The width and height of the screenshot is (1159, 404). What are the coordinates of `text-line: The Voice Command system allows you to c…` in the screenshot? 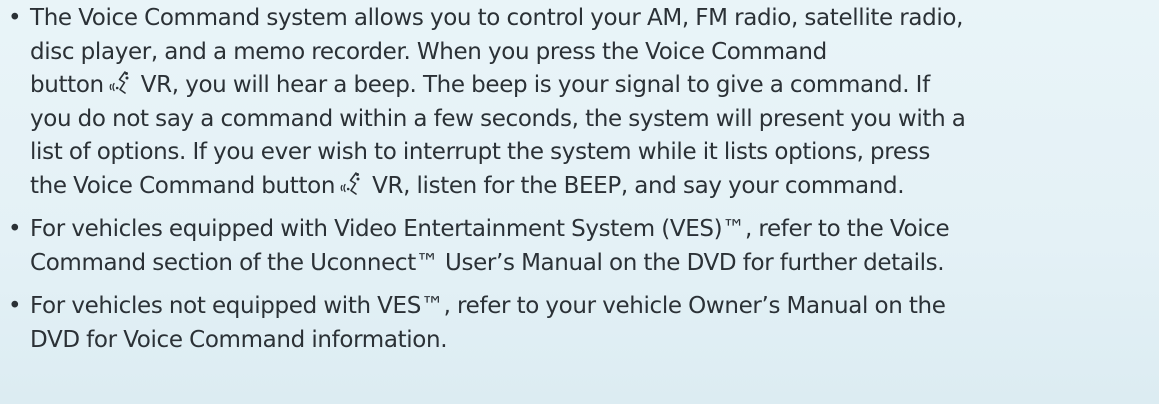 It's located at (497, 18).